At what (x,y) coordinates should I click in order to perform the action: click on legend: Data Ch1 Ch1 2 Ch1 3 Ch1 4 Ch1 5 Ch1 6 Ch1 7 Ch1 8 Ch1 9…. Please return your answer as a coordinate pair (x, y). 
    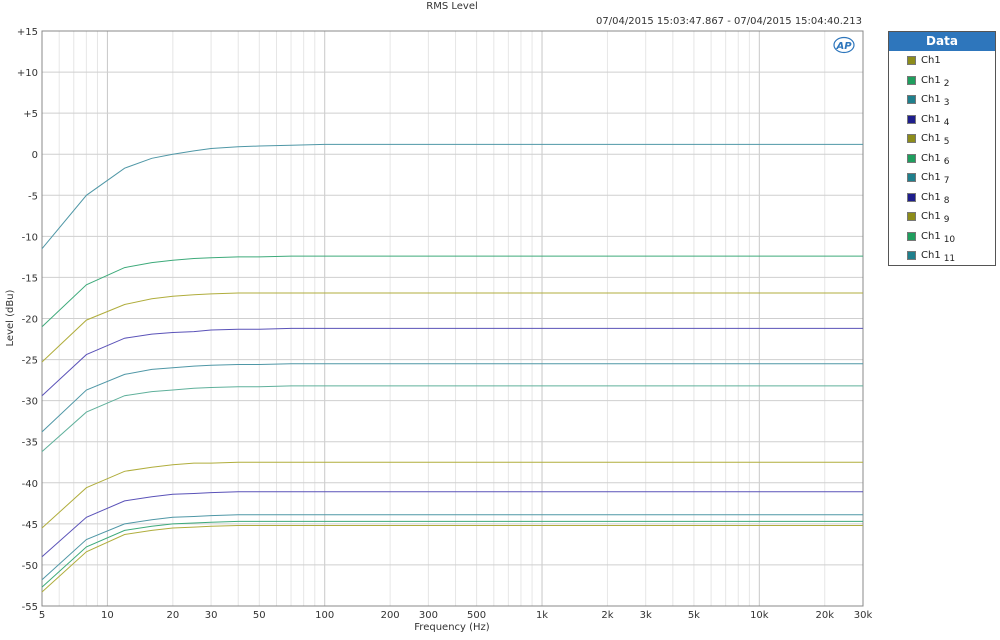
    Looking at the image, I should click on (942, 148).